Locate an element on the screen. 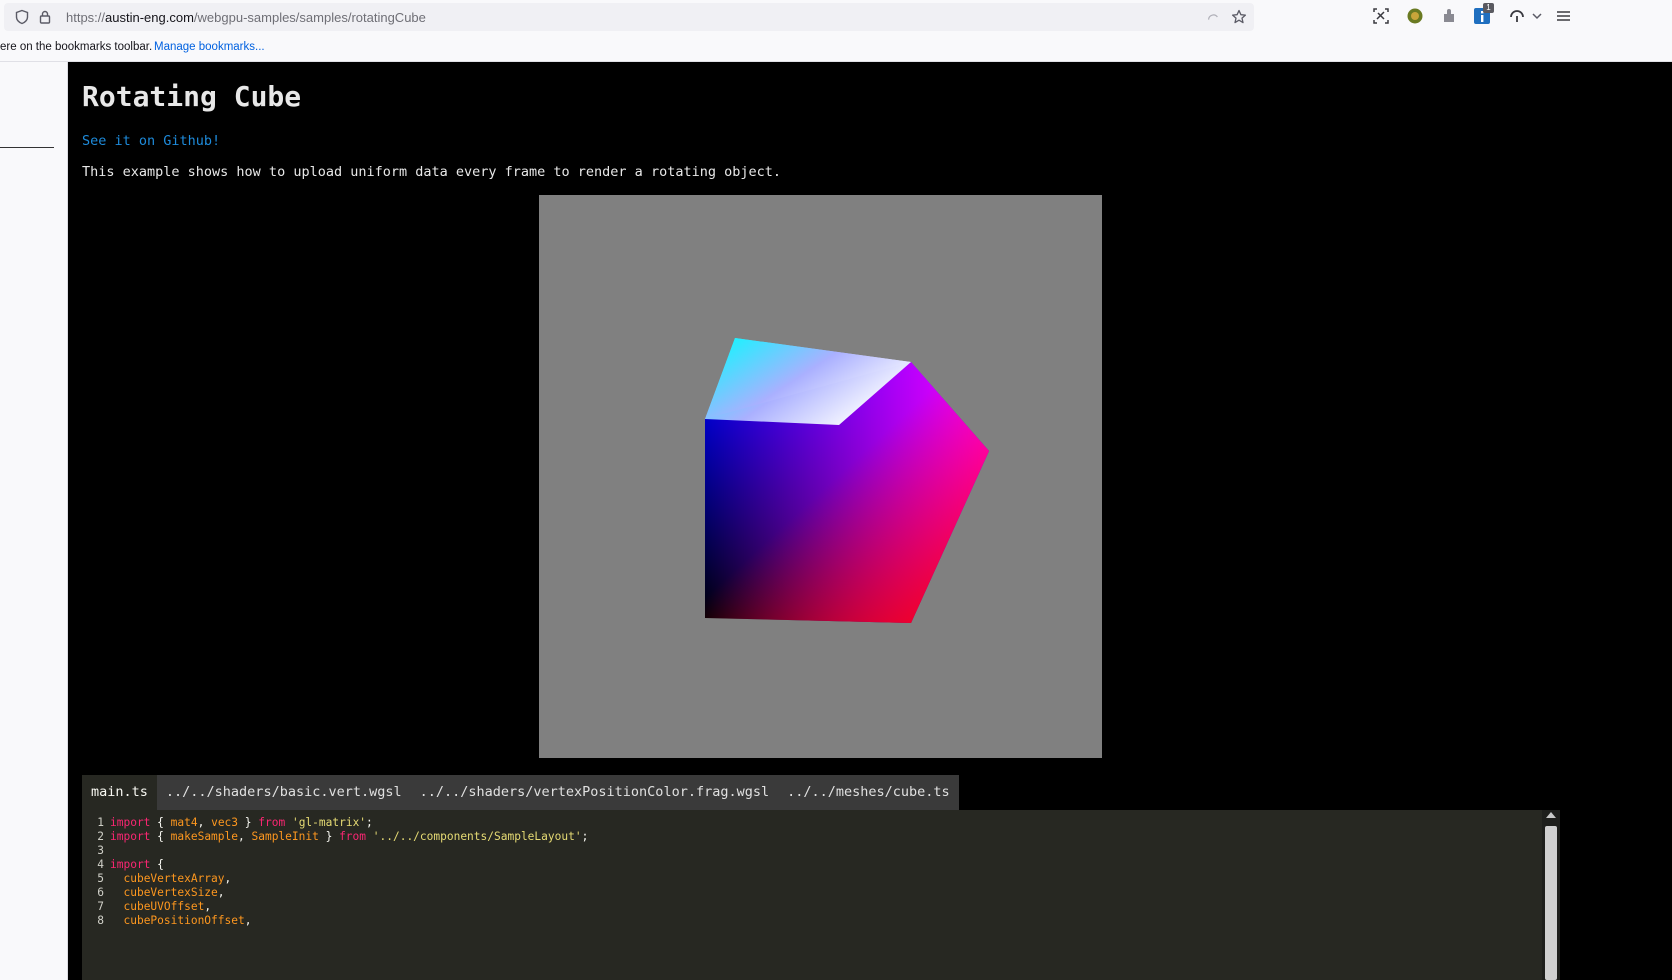 This screenshot has height=980, width=1672. url-host: austin-eng.com is located at coordinates (149, 17).